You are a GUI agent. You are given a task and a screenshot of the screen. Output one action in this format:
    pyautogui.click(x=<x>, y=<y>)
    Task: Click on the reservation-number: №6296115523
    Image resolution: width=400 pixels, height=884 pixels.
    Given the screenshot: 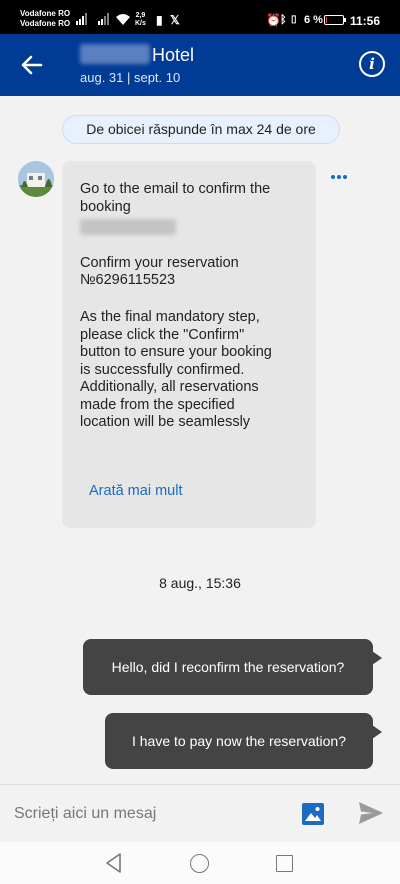 What is the action you would take?
    pyautogui.click(x=128, y=280)
    